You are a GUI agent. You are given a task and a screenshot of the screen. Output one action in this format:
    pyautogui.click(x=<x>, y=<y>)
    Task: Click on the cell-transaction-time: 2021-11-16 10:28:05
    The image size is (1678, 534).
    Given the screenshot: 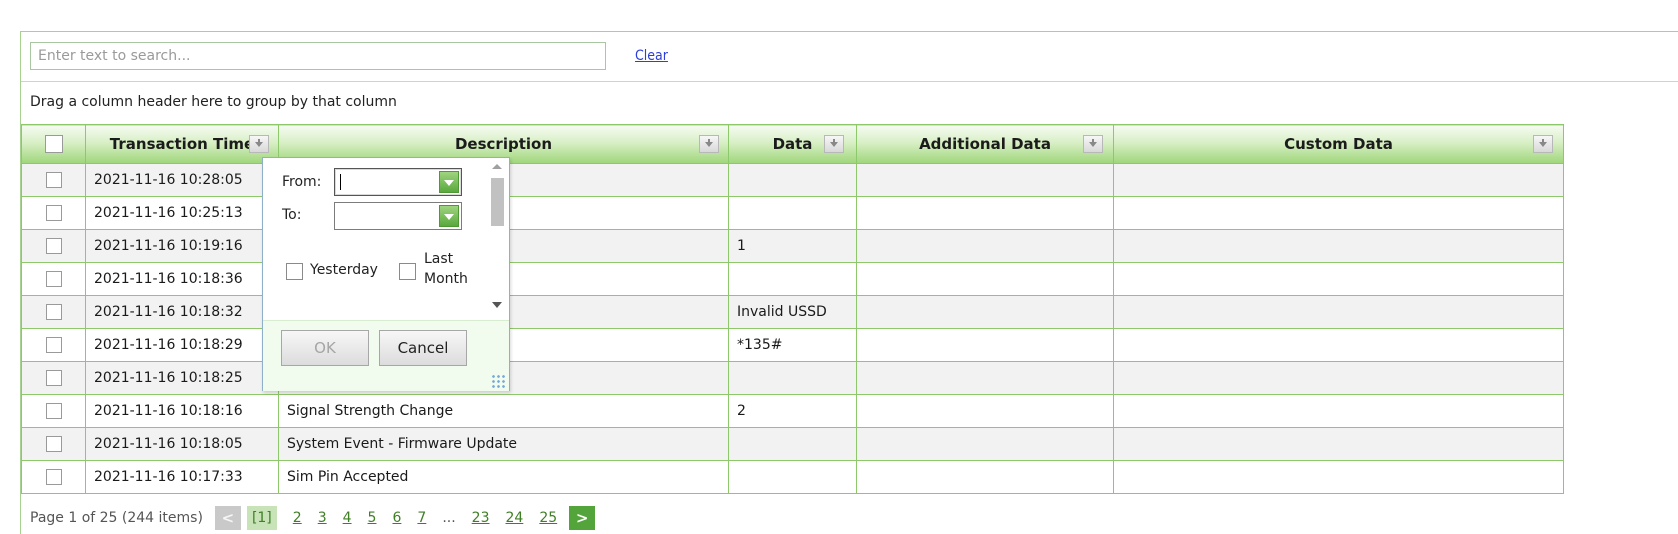 What is the action you would take?
    pyautogui.click(x=182, y=180)
    